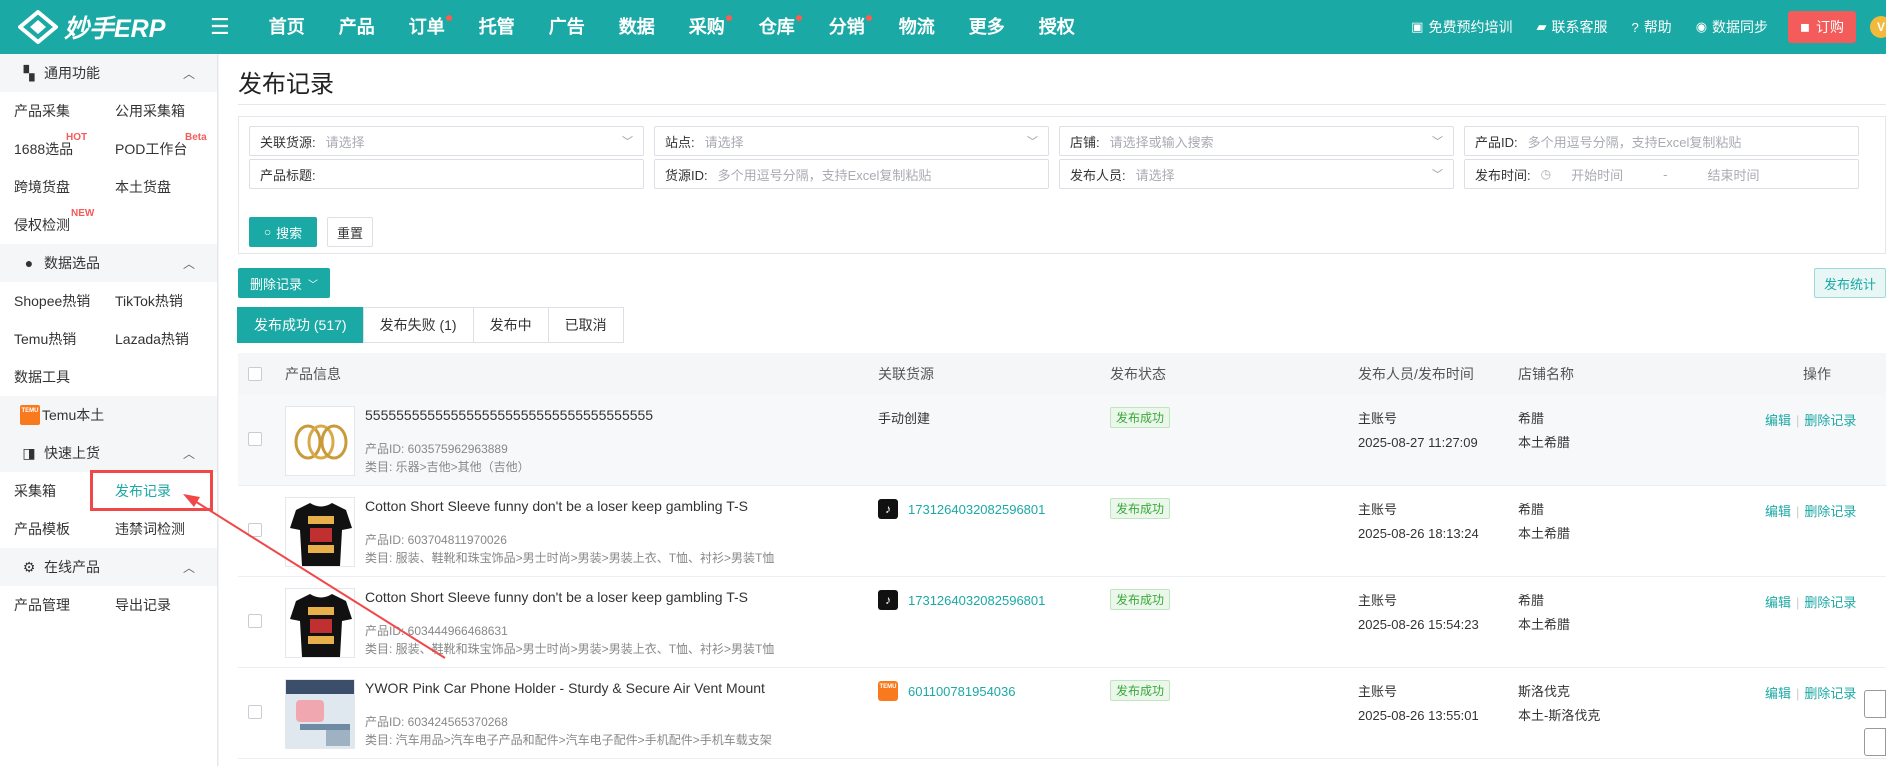  I want to click on source-link: 601100781954036, so click(962, 691).